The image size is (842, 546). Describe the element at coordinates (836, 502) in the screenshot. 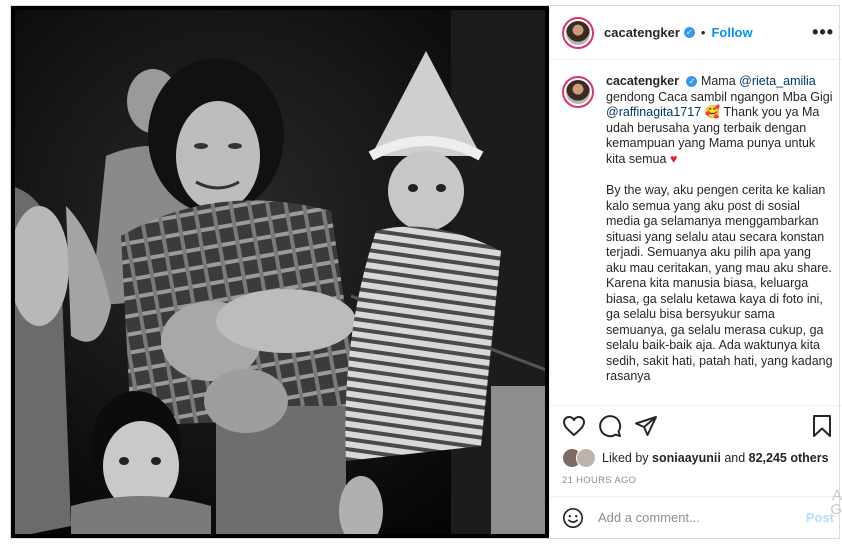

I see `watermark-text: A G` at that location.